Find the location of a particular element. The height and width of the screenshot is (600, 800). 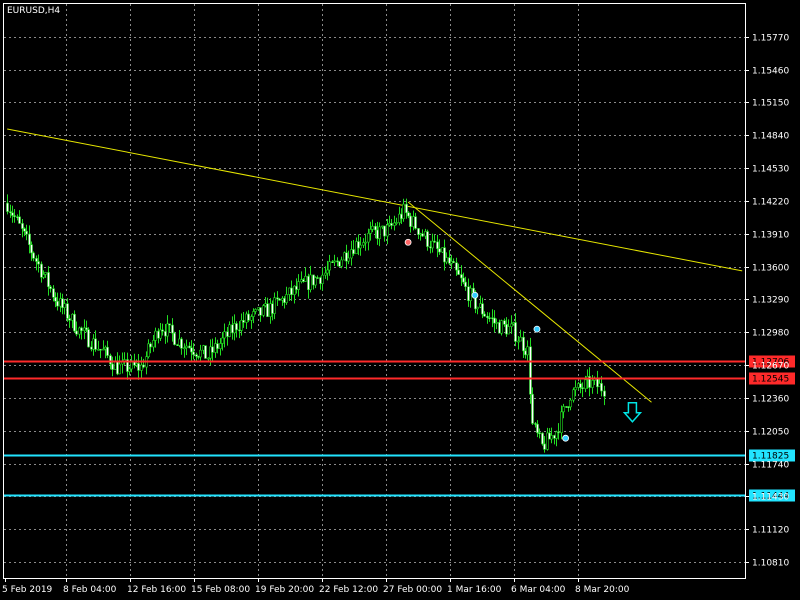

price-tick-label: 1.15770 is located at coordinates (770, 39).